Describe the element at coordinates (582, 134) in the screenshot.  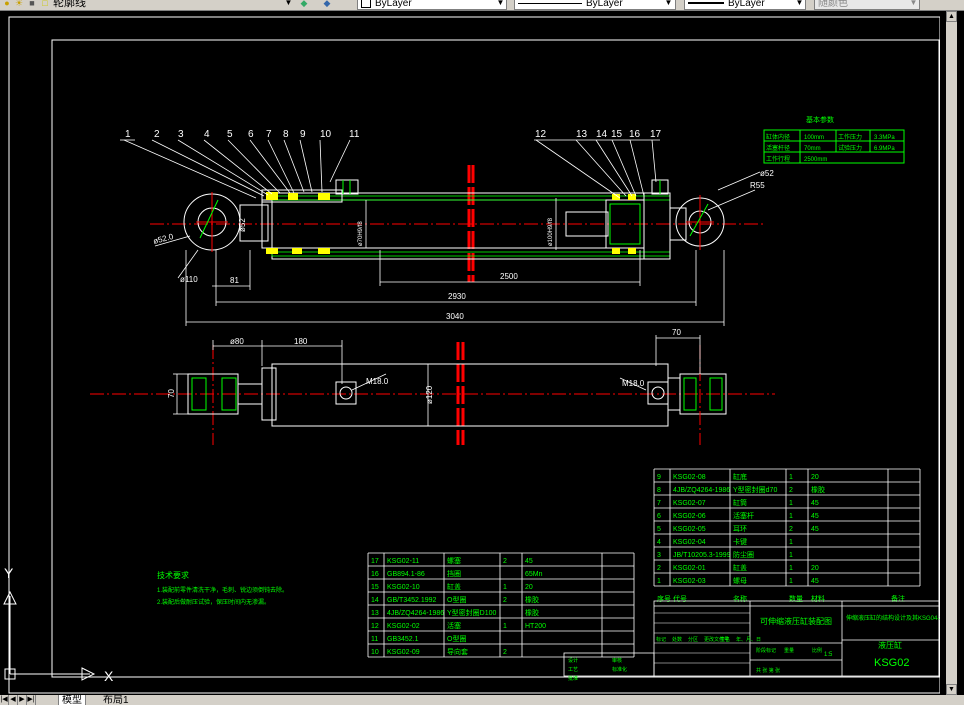
I see `part-no-13: 13` at that location.